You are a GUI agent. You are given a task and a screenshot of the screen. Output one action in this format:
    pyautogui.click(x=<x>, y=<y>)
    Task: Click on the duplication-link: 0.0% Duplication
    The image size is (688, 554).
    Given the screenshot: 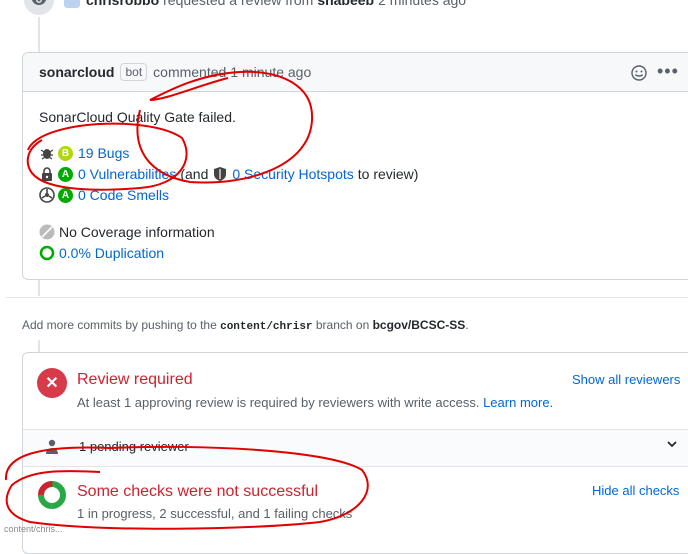 What is the action you would take?
    pyautogui.click(x=111, y=253)
    